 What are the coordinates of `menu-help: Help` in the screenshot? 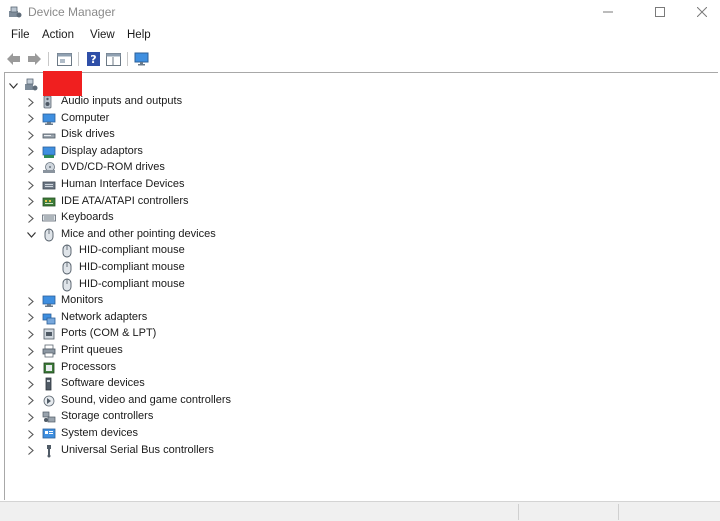 It's located at (139, 35).